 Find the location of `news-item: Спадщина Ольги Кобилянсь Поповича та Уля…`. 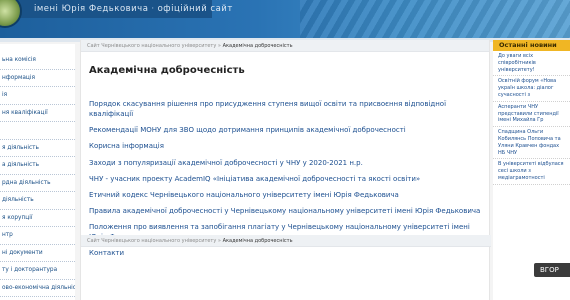

news-item: Спадщина Ольги Кобилянсь Поповича та Уля… is located at coordinates (531, 143).